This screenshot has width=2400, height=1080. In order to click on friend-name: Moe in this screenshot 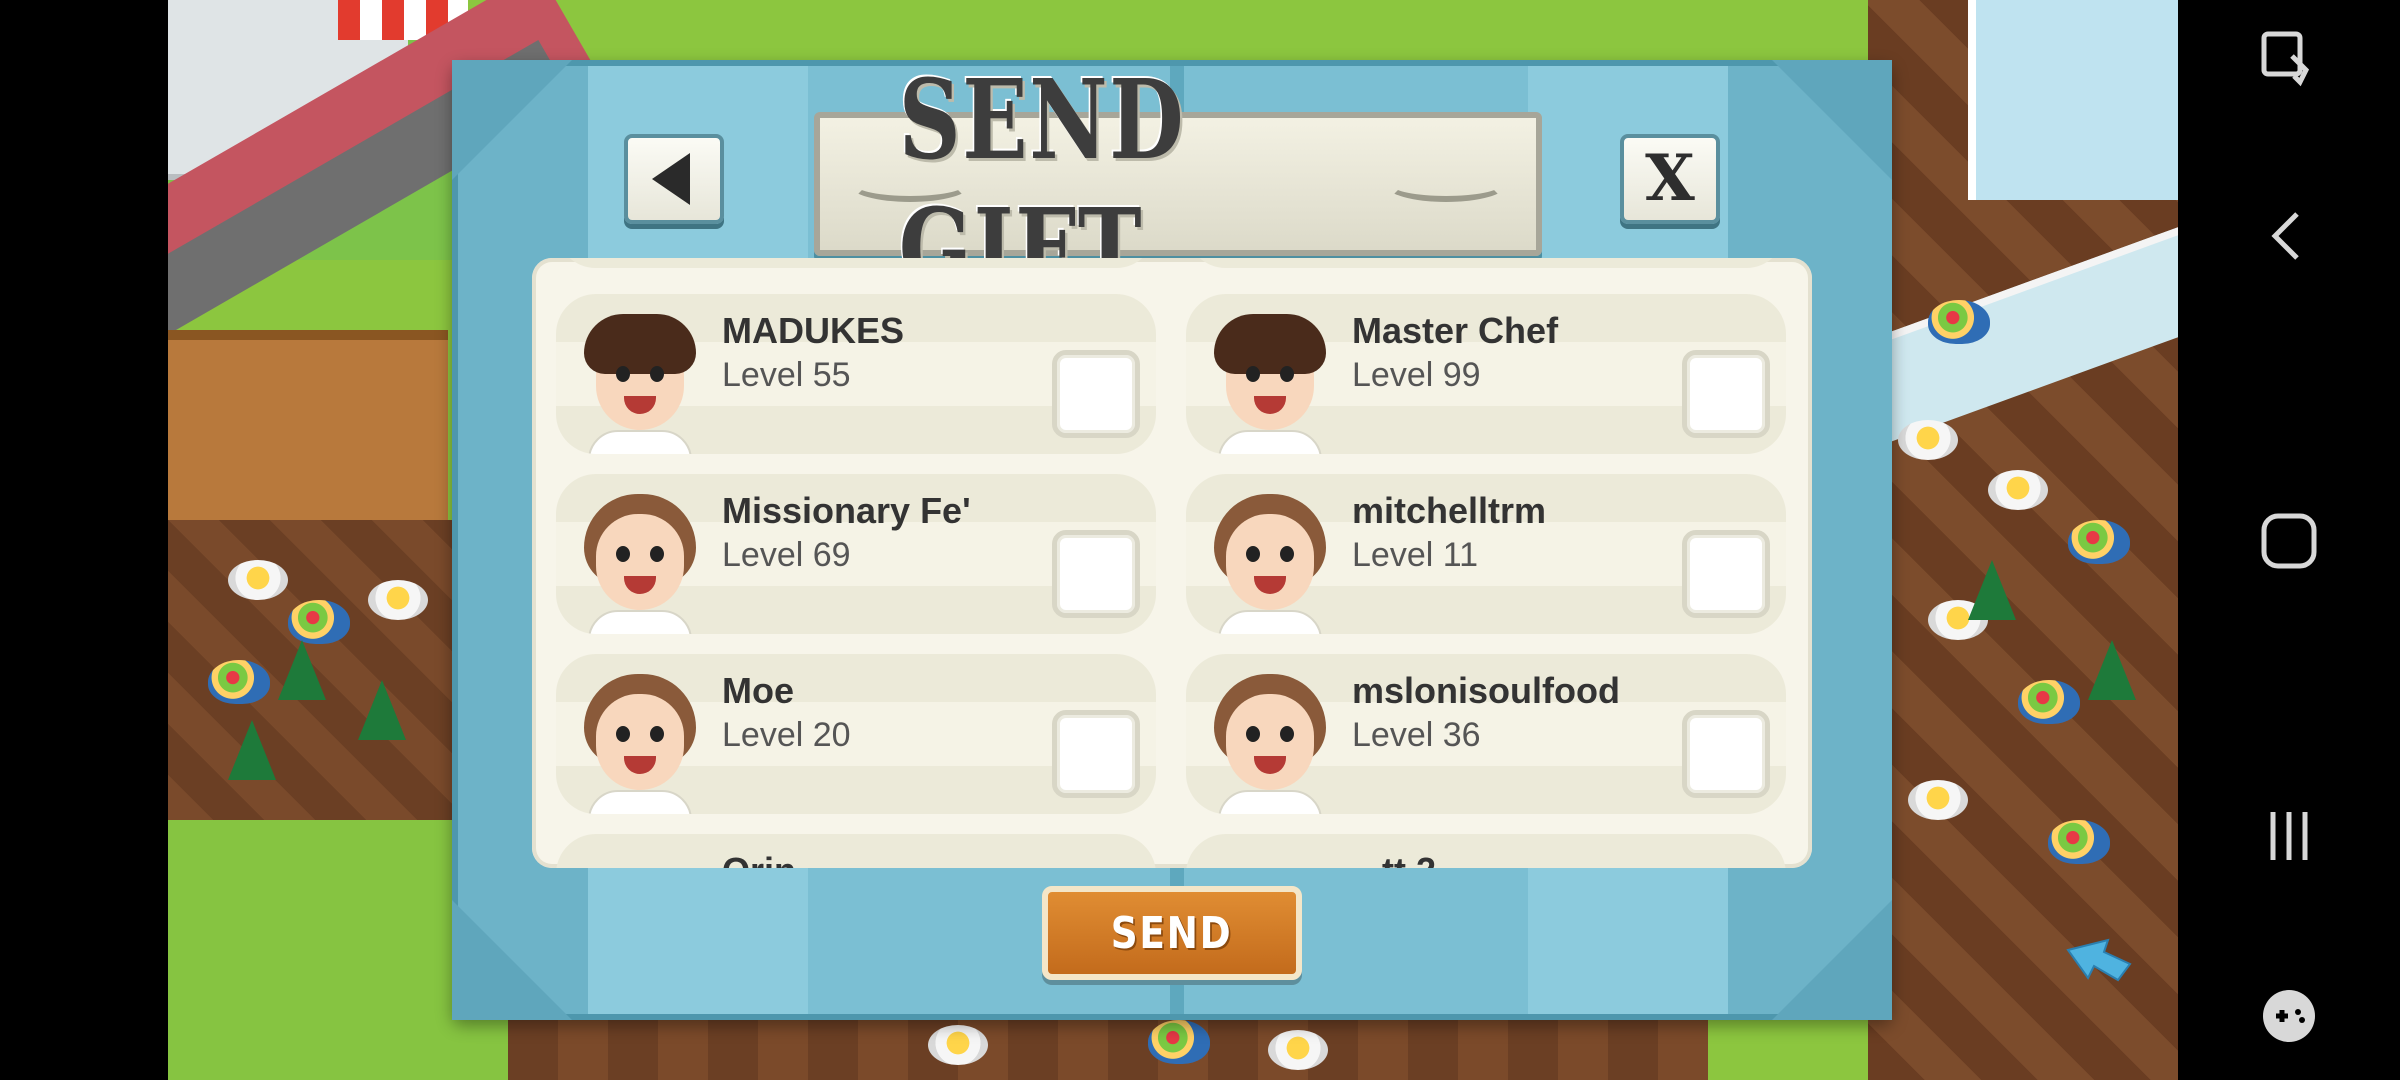, I will do `click(758, 690)`.